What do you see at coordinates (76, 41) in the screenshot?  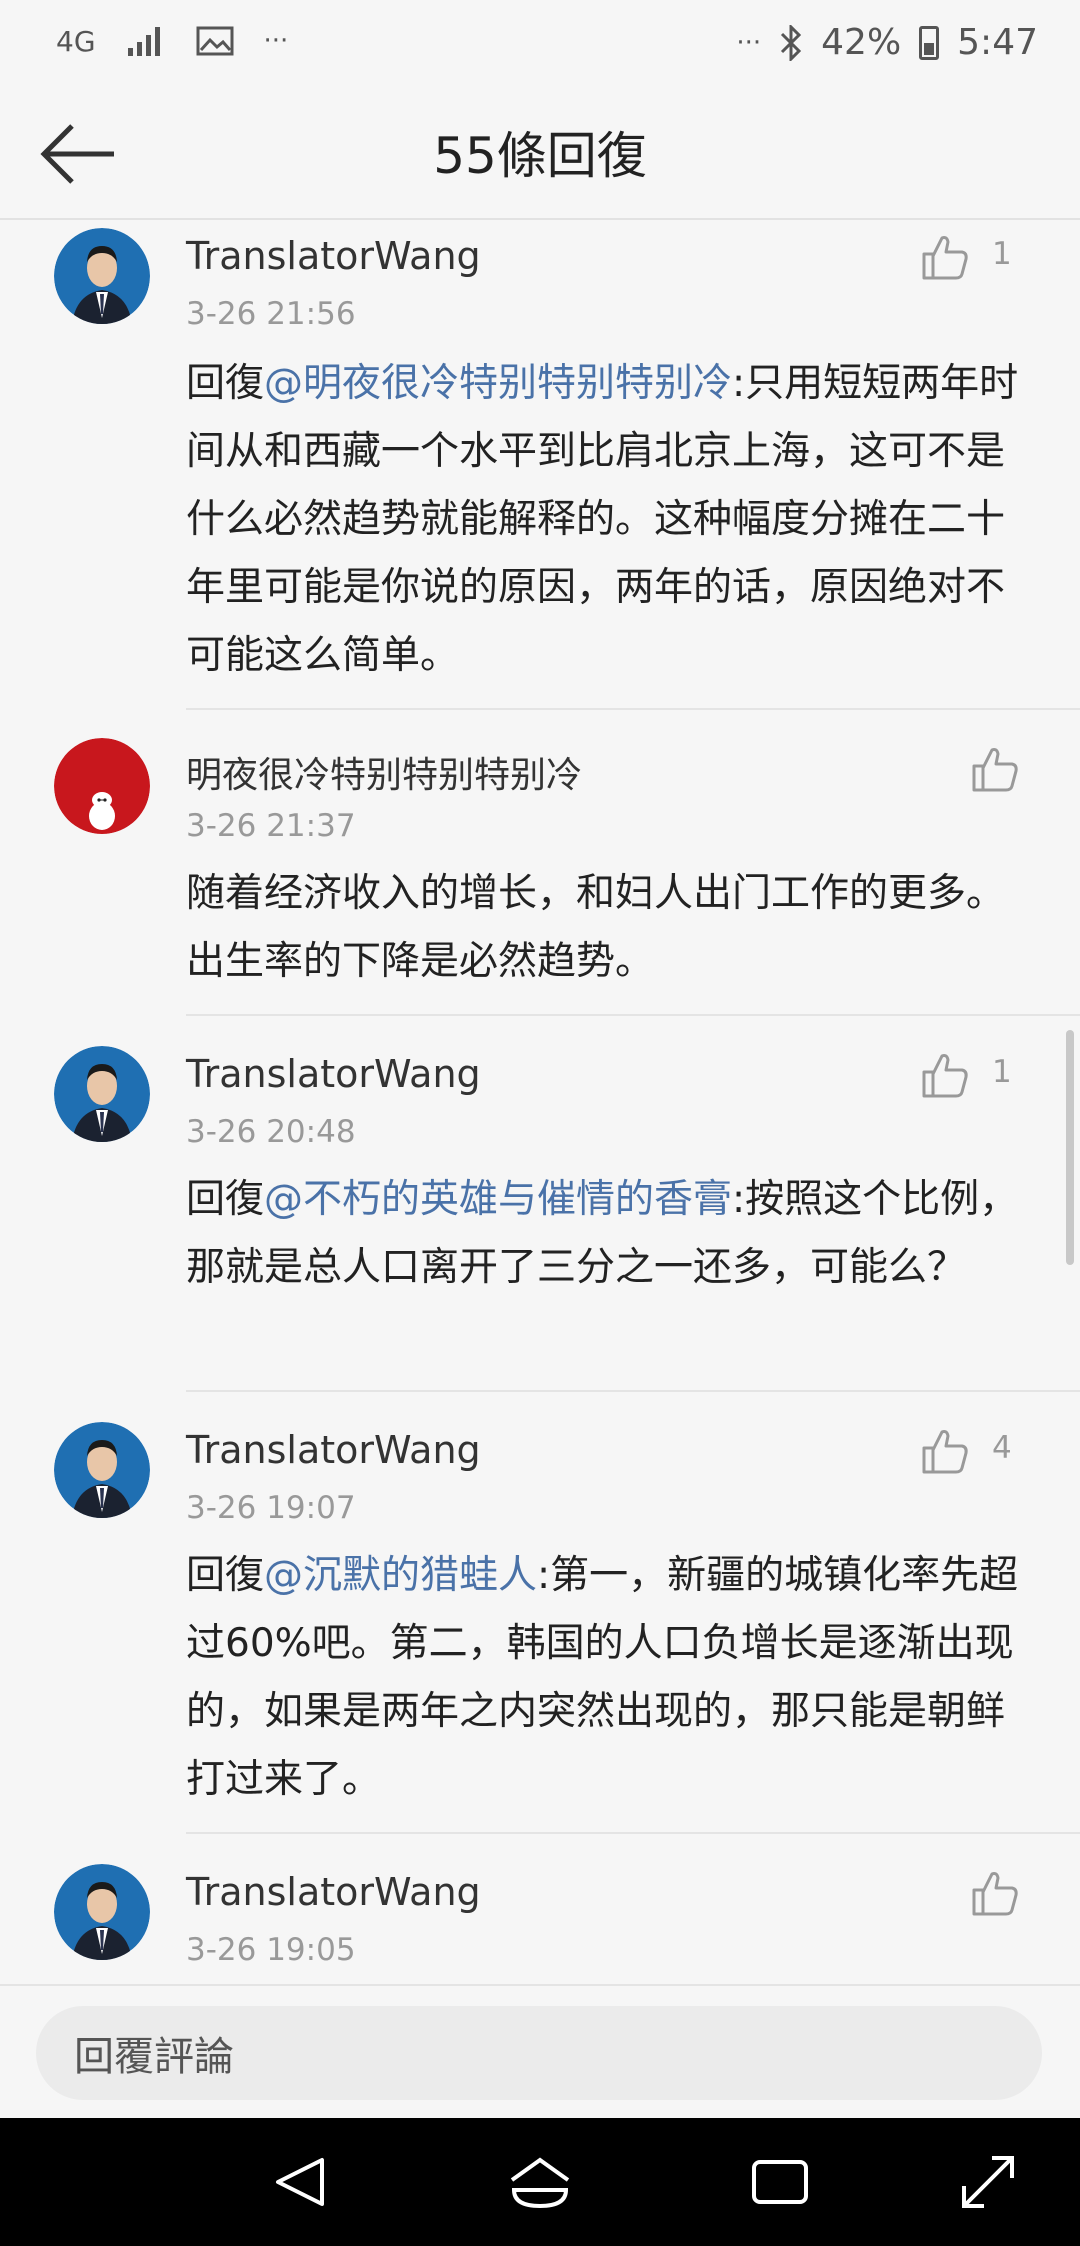 I see `network-type-icon: 4G` at bounding box center [76, 41].